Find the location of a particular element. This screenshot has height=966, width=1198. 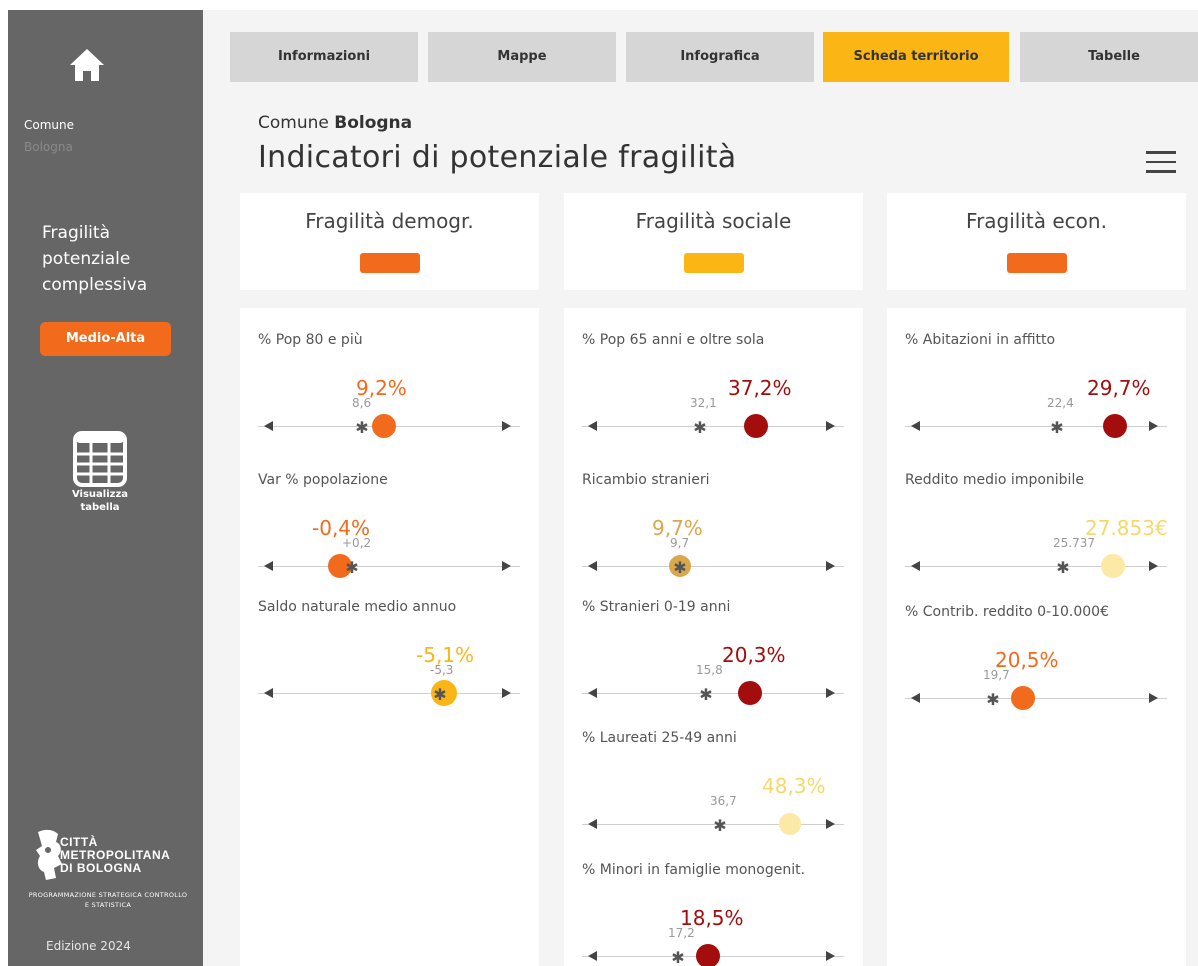

category-title: Fragilità demogr. is located at coordinates (389, 221).